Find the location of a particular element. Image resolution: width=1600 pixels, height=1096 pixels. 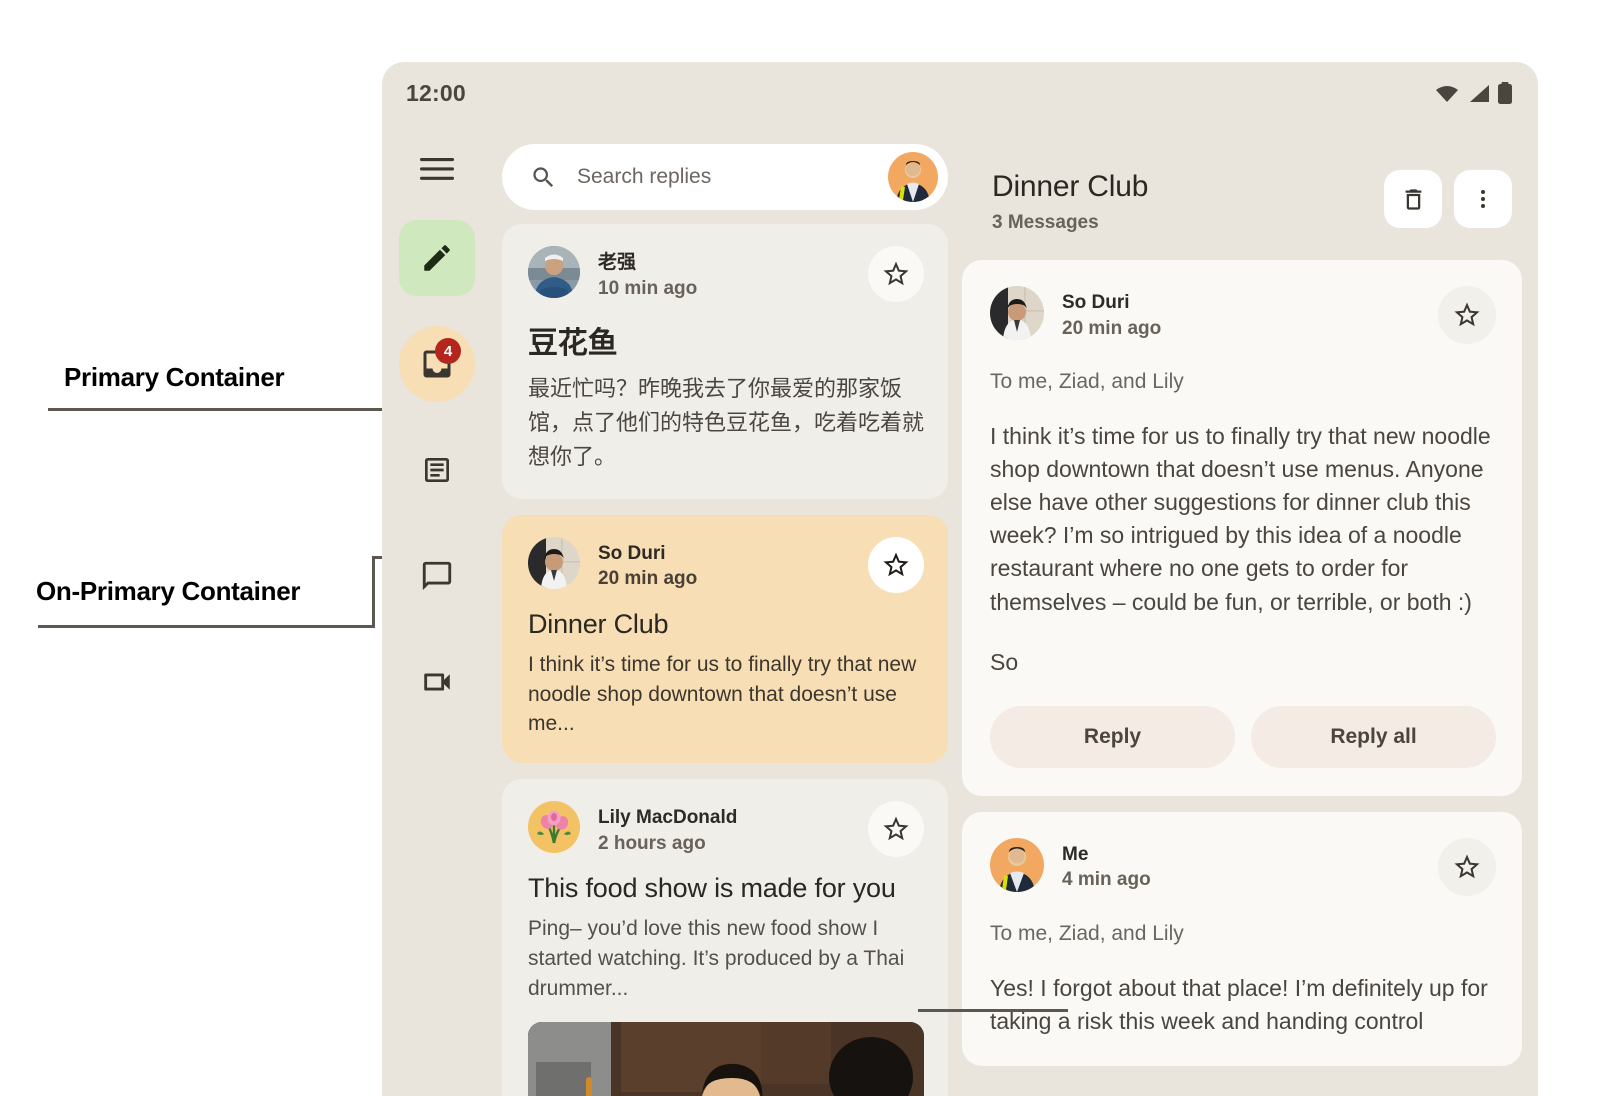

hamburger-menu-icon is located at coordinates (437, 169).